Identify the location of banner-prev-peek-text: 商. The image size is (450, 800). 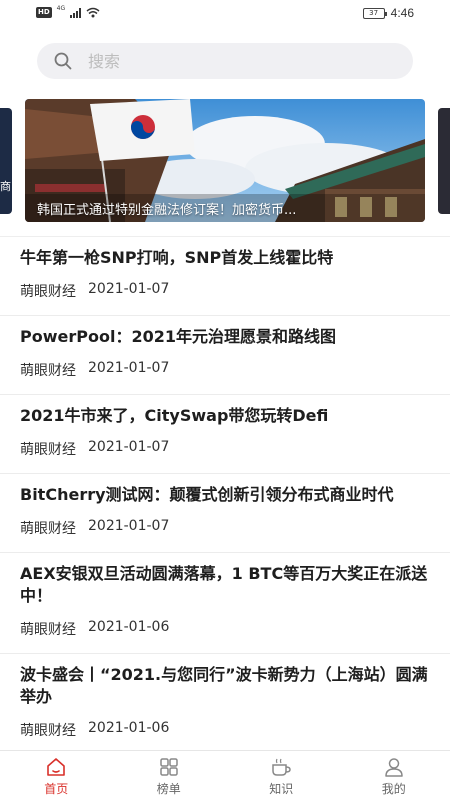
(5, 186).